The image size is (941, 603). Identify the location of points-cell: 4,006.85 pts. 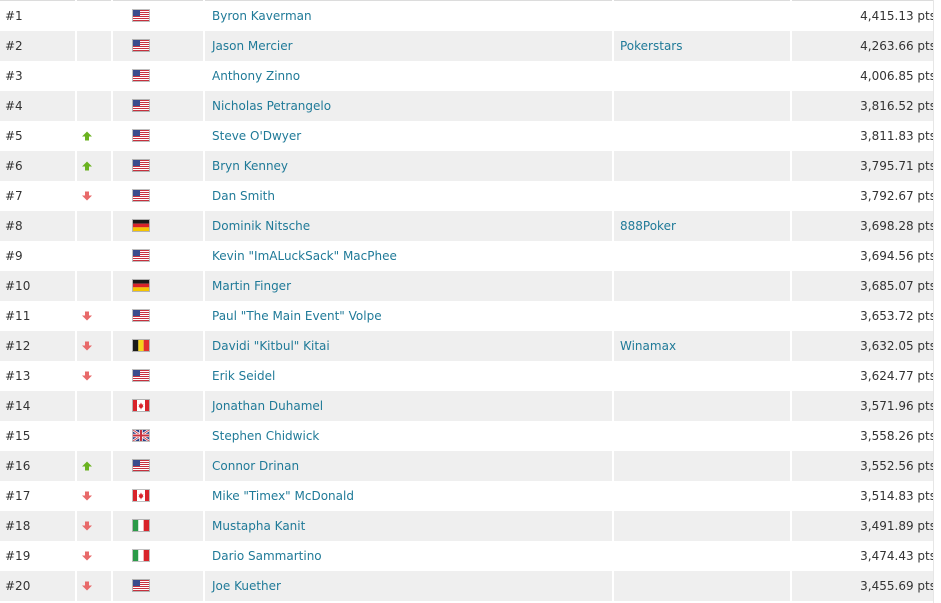
(898, 75).